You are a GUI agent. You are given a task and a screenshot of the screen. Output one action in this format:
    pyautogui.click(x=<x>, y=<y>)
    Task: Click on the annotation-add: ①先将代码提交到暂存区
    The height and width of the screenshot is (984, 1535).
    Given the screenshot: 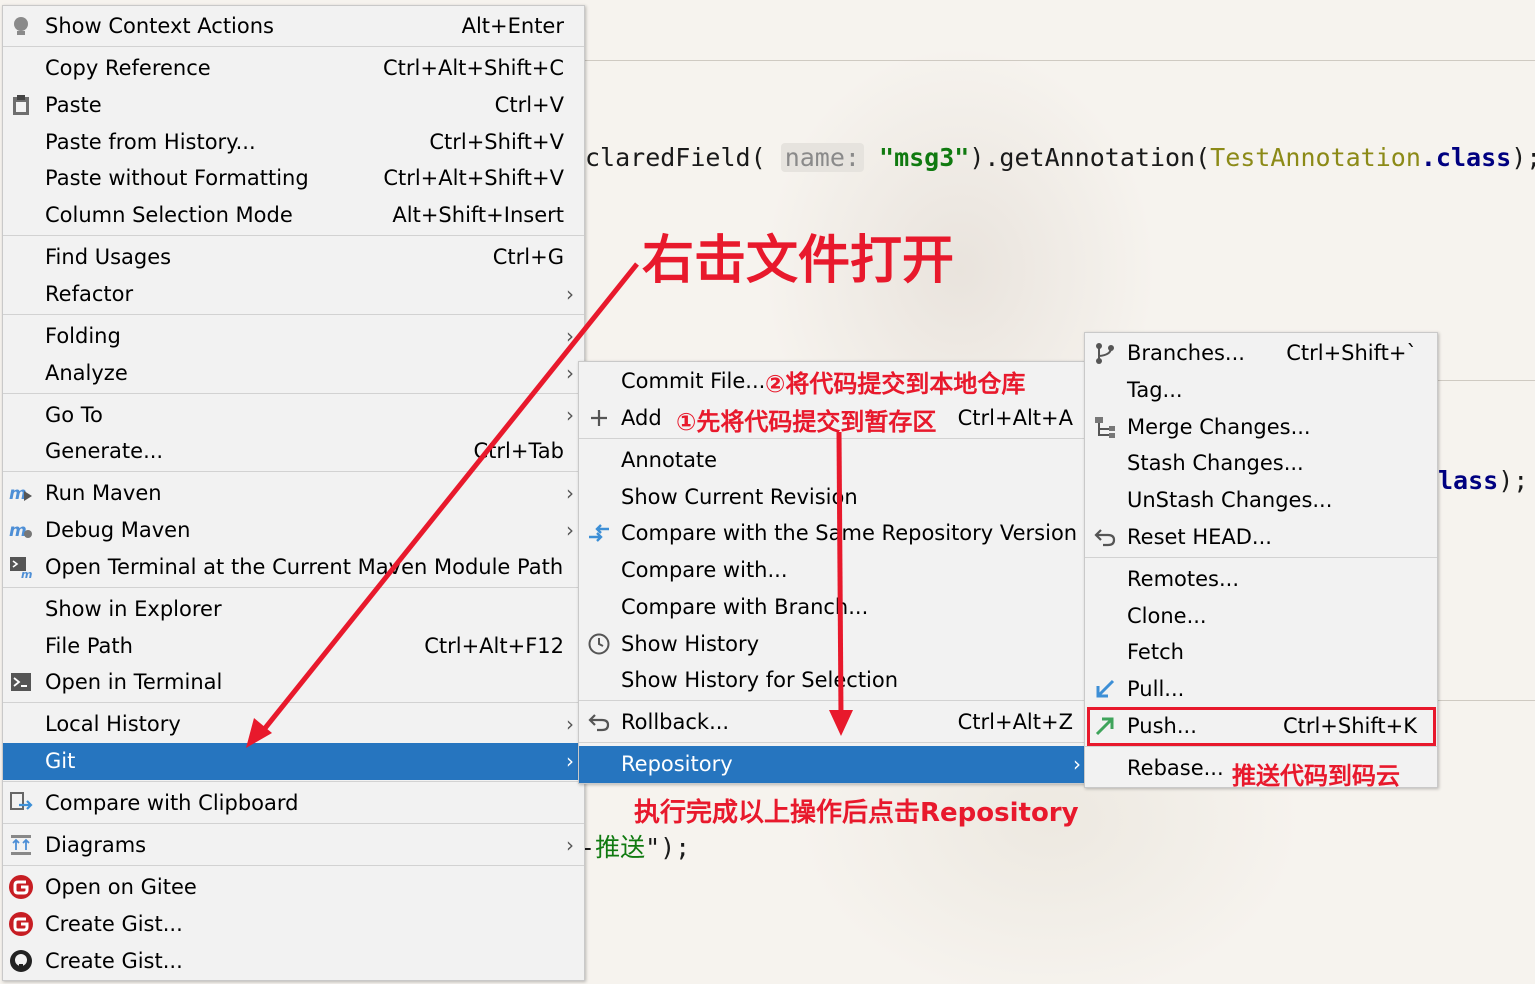 What is the action you would take?
    pyautogui.click(x=806, y=422)
    